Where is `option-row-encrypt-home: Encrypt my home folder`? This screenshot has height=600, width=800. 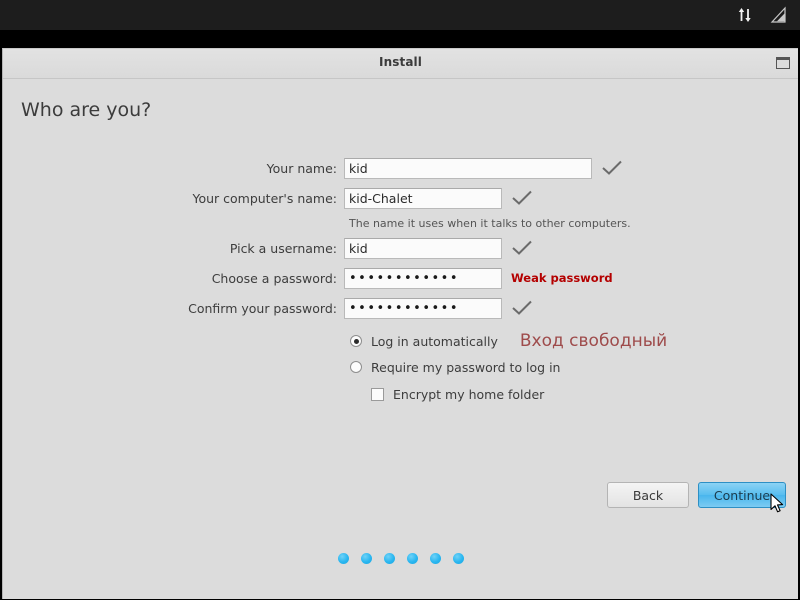
option-row-encrypt-home: Encrypt my home folder is located at coordinates (584, 394).